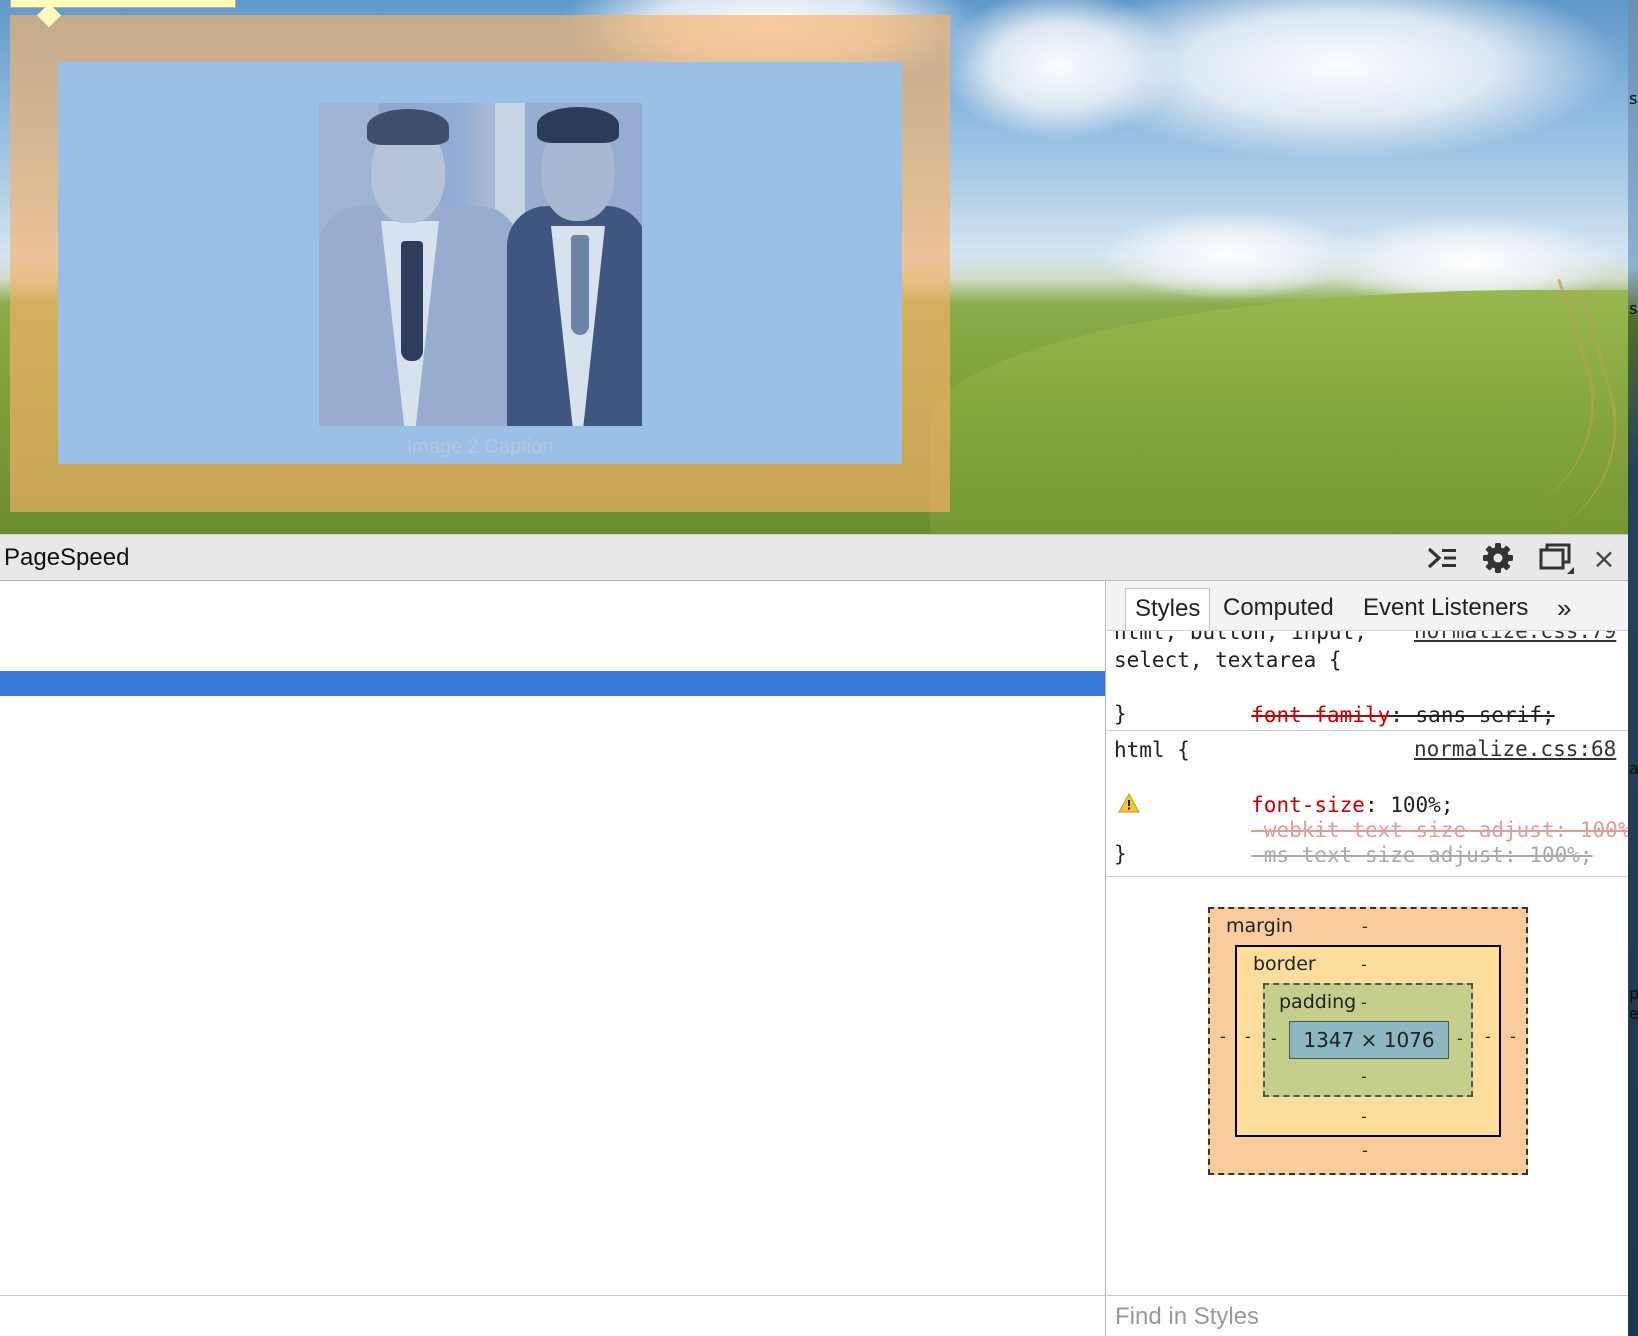 The image size is (1638, 1336). Describe the element at coordinates (1460, 1038) in the screenshot. I see `padding-right-value: -` at that location.